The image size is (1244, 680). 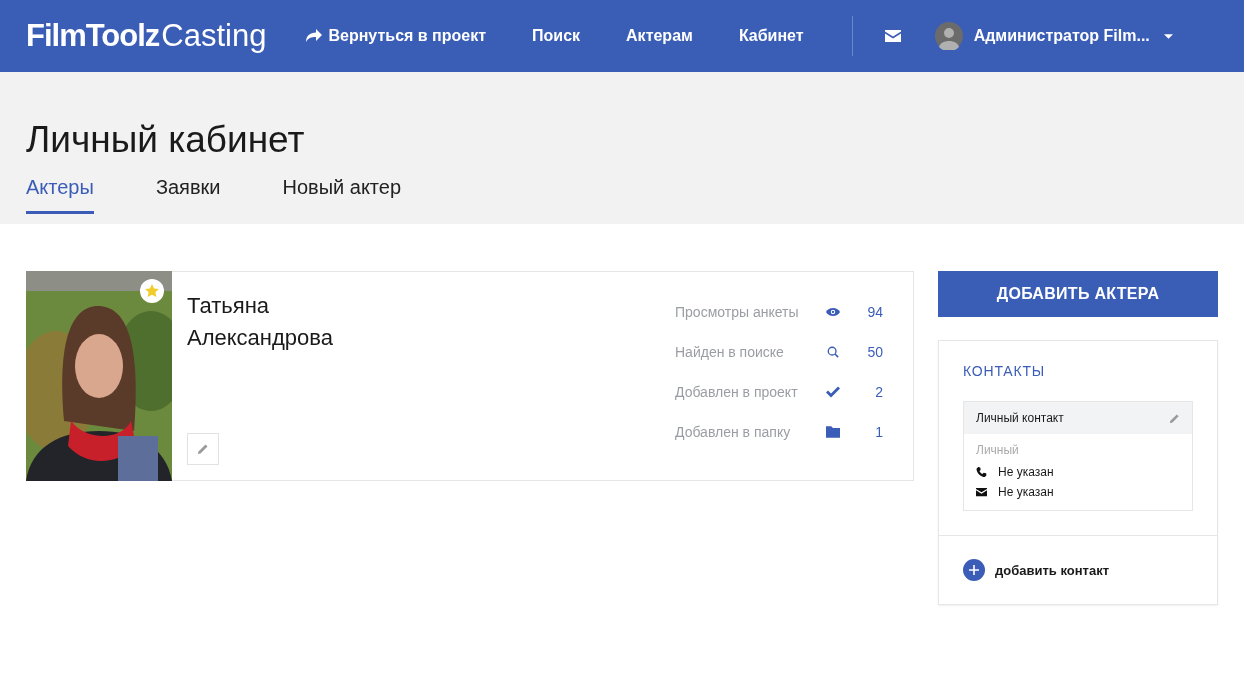 What do you see at coordinates (1168, 36) in the screenshot?
I see `caret-icon` at bounding box center [1168, 36].